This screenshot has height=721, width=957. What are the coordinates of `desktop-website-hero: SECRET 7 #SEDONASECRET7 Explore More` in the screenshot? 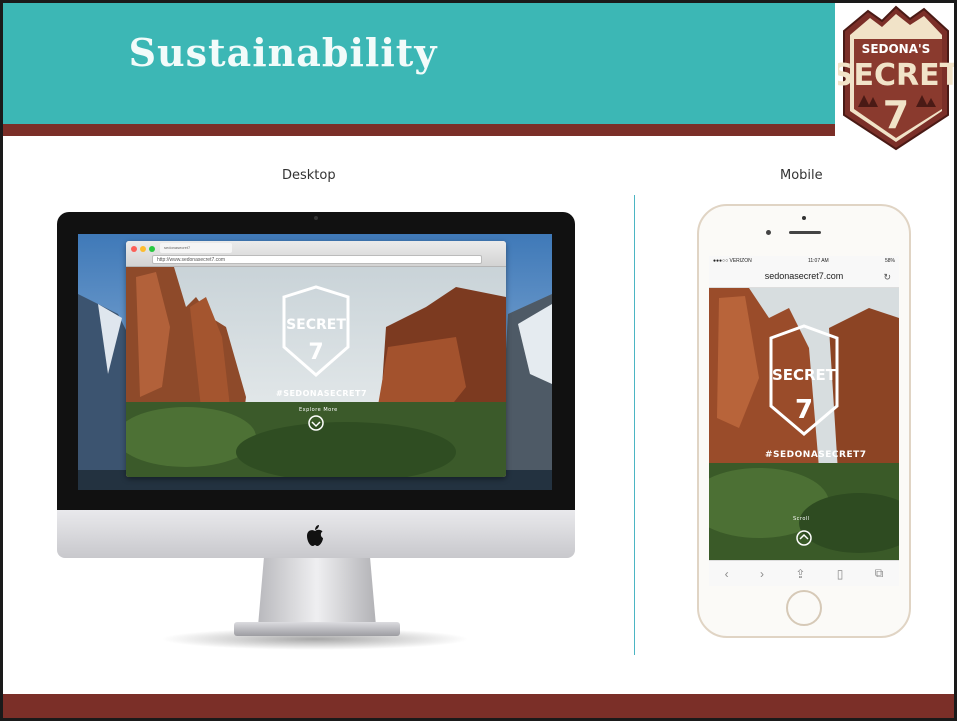 It's located at (316, 372).